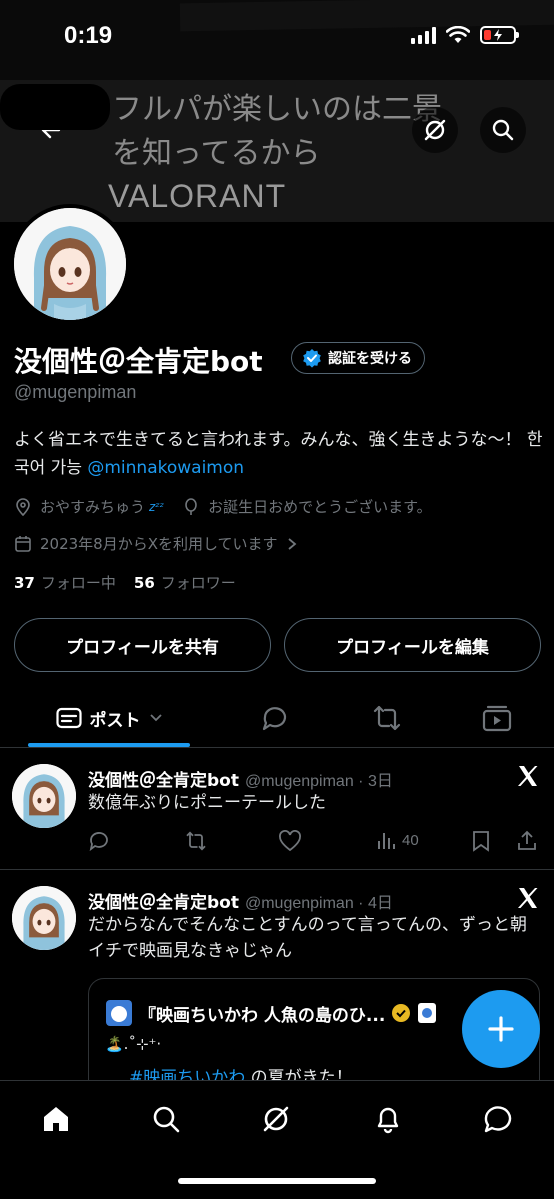 The width and height of the screenshot is (554, 1199). I want to click on birthday-balloon-icon, so click(191, 506).